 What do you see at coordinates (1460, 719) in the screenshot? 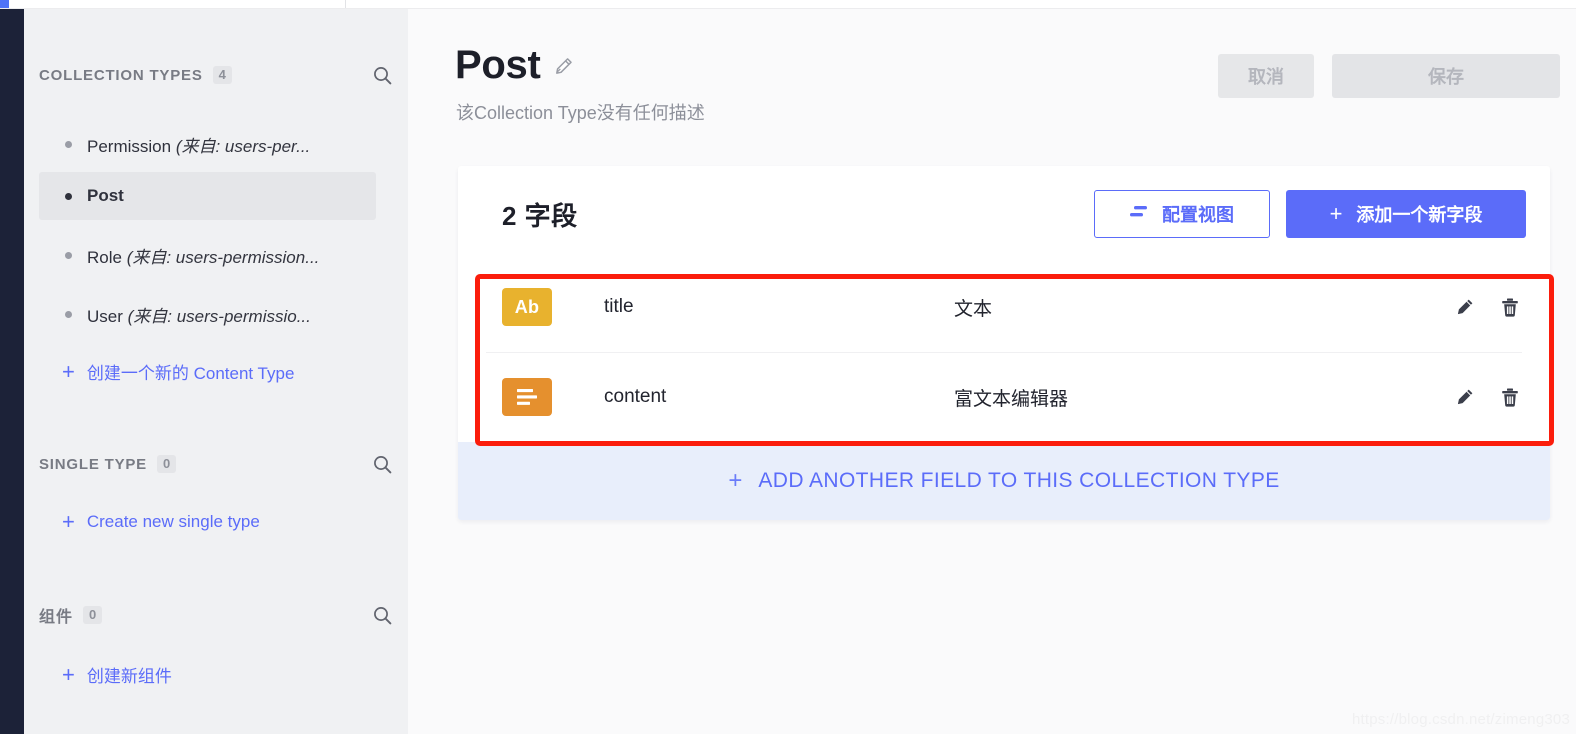
I see `watermark: https://blog.csdn.net/zimeng303` at bounding box center [1460, 719].